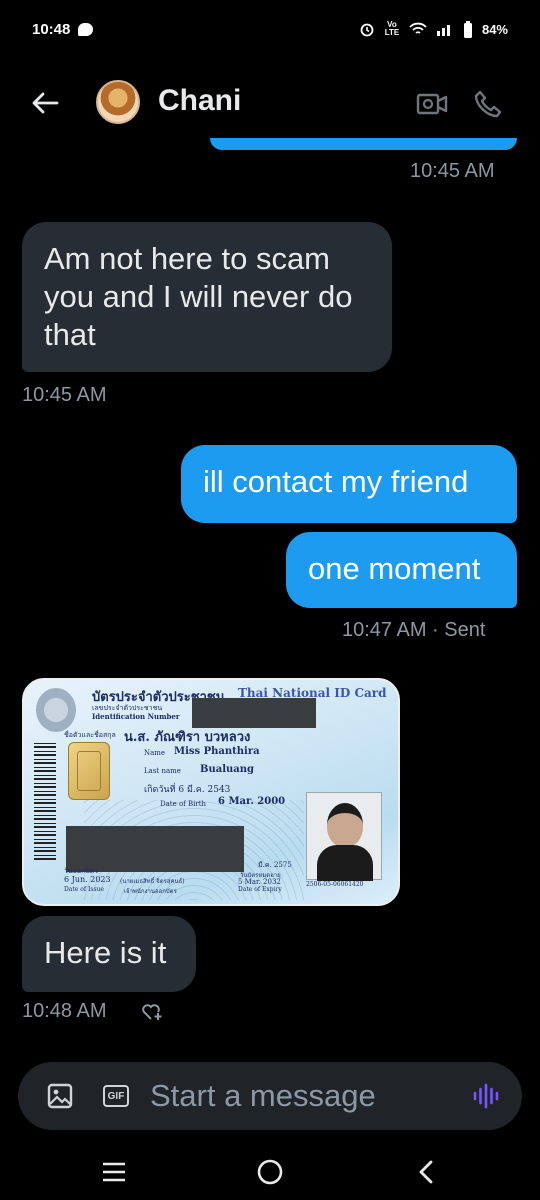  Describe the element at coordinates (56, 710) in the screenshot. I see `card-emblem` at that location.